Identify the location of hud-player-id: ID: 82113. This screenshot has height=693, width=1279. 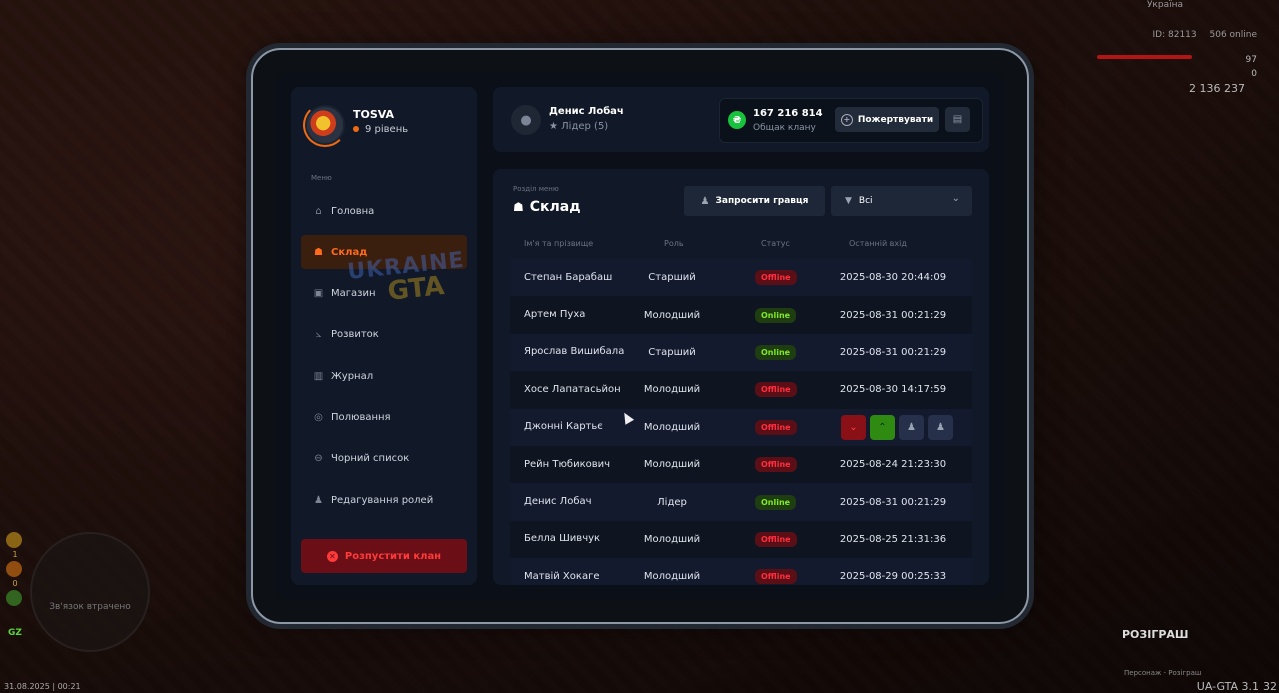
(1174, 35).